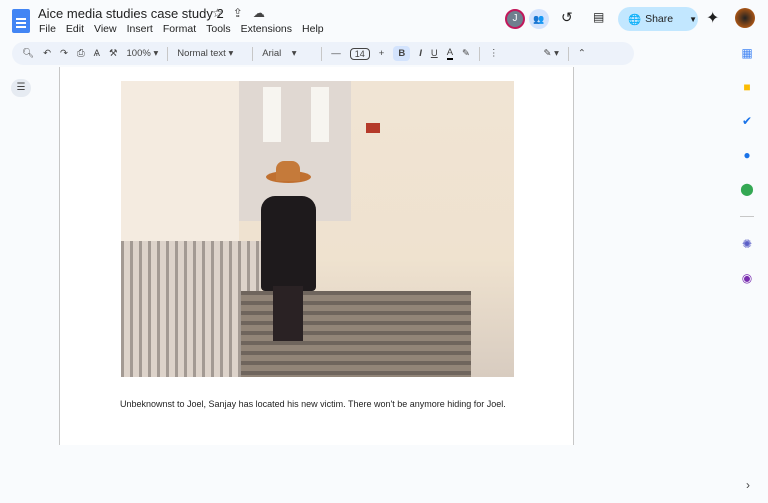 The image size is (768, 503). What do you see at coordinates (140, 29) in the screenshot?
I see `menu-insert: Insert` at bounding box center [140, 29].